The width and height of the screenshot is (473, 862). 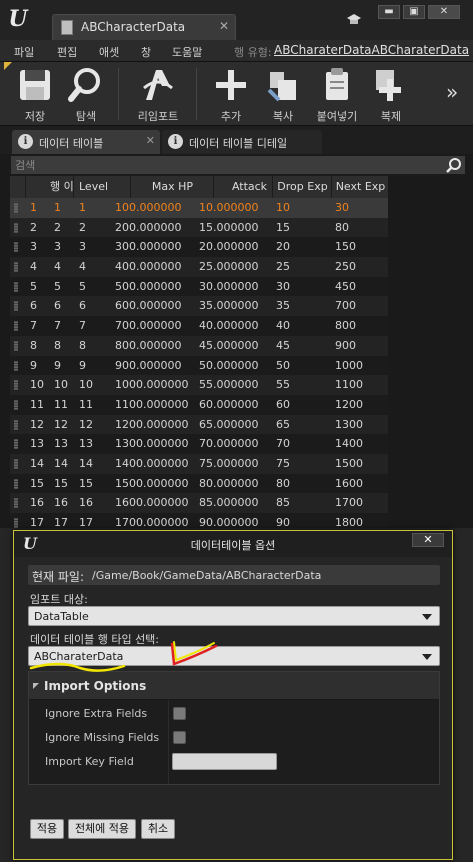 What do you see at coordinates (226, 165) in the screenshot?
I see `search-input` at bounding box center [226, 165].